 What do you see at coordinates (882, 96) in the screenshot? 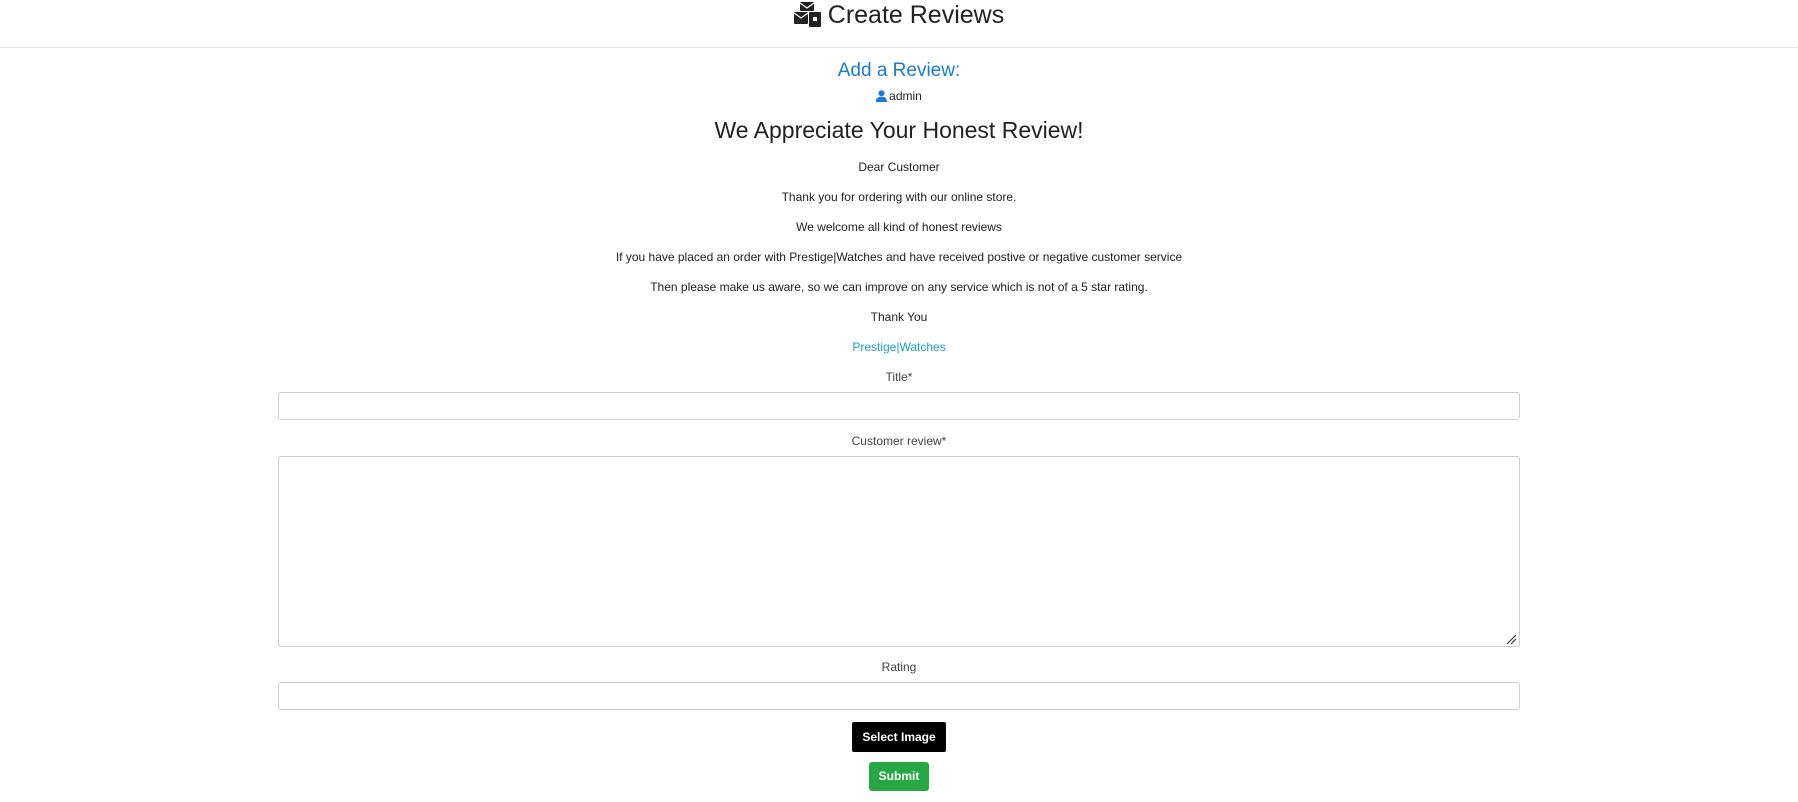
I see `user-icon` at bounding box center [882, 96].